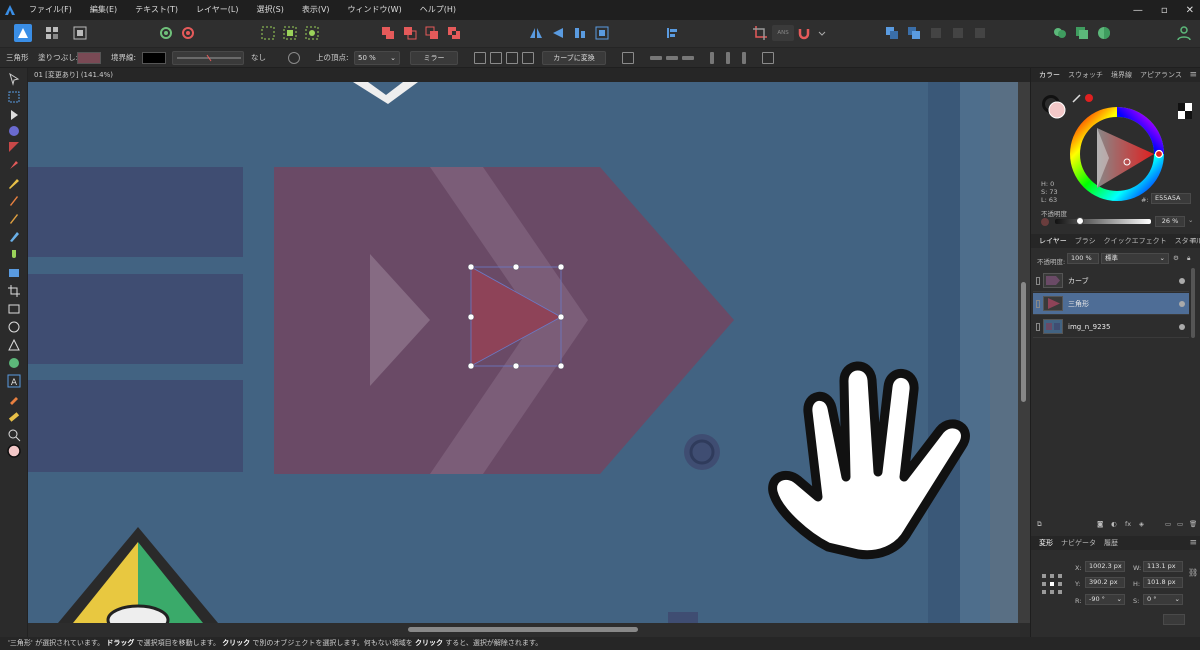 This screenshot has width=1200, height=650. I want to click on artboard-tool-icon, so click(14, 97).